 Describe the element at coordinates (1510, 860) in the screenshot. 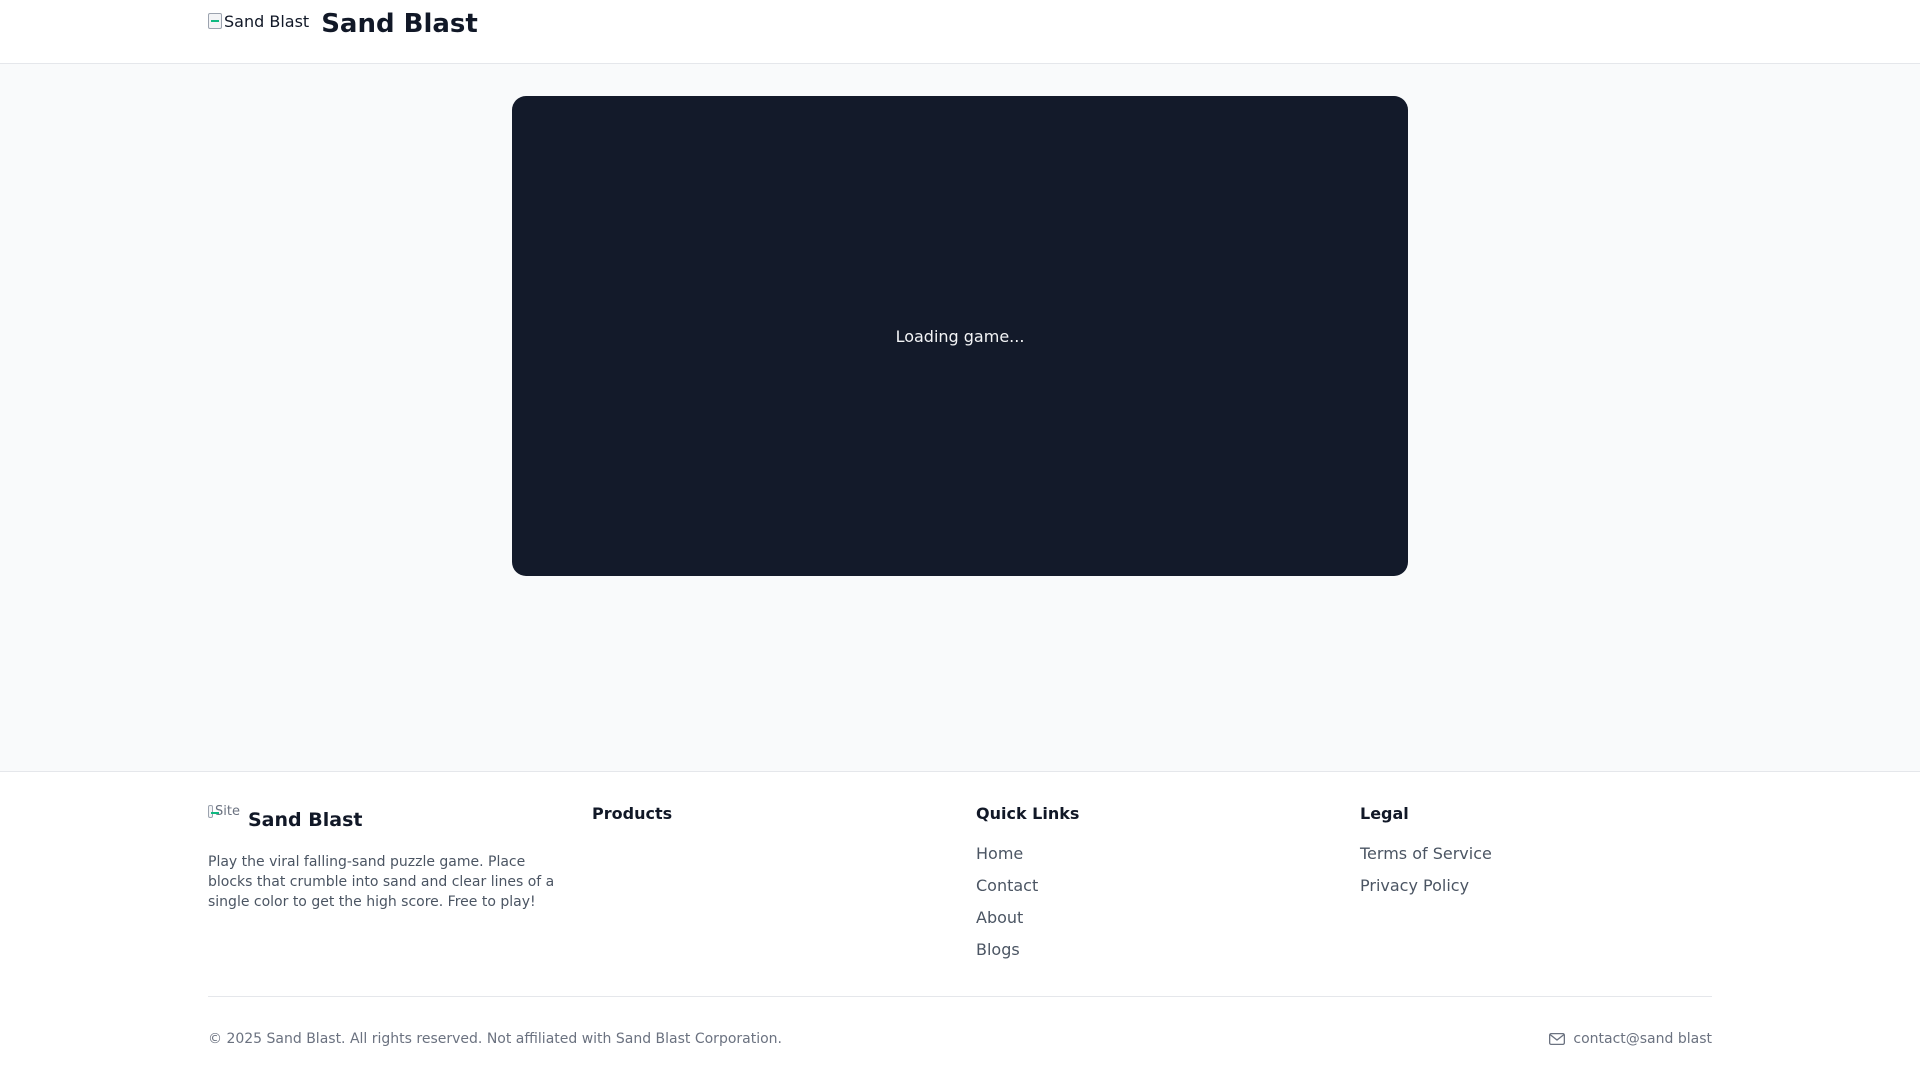

I see `list-item: Terms of Service` at that location.